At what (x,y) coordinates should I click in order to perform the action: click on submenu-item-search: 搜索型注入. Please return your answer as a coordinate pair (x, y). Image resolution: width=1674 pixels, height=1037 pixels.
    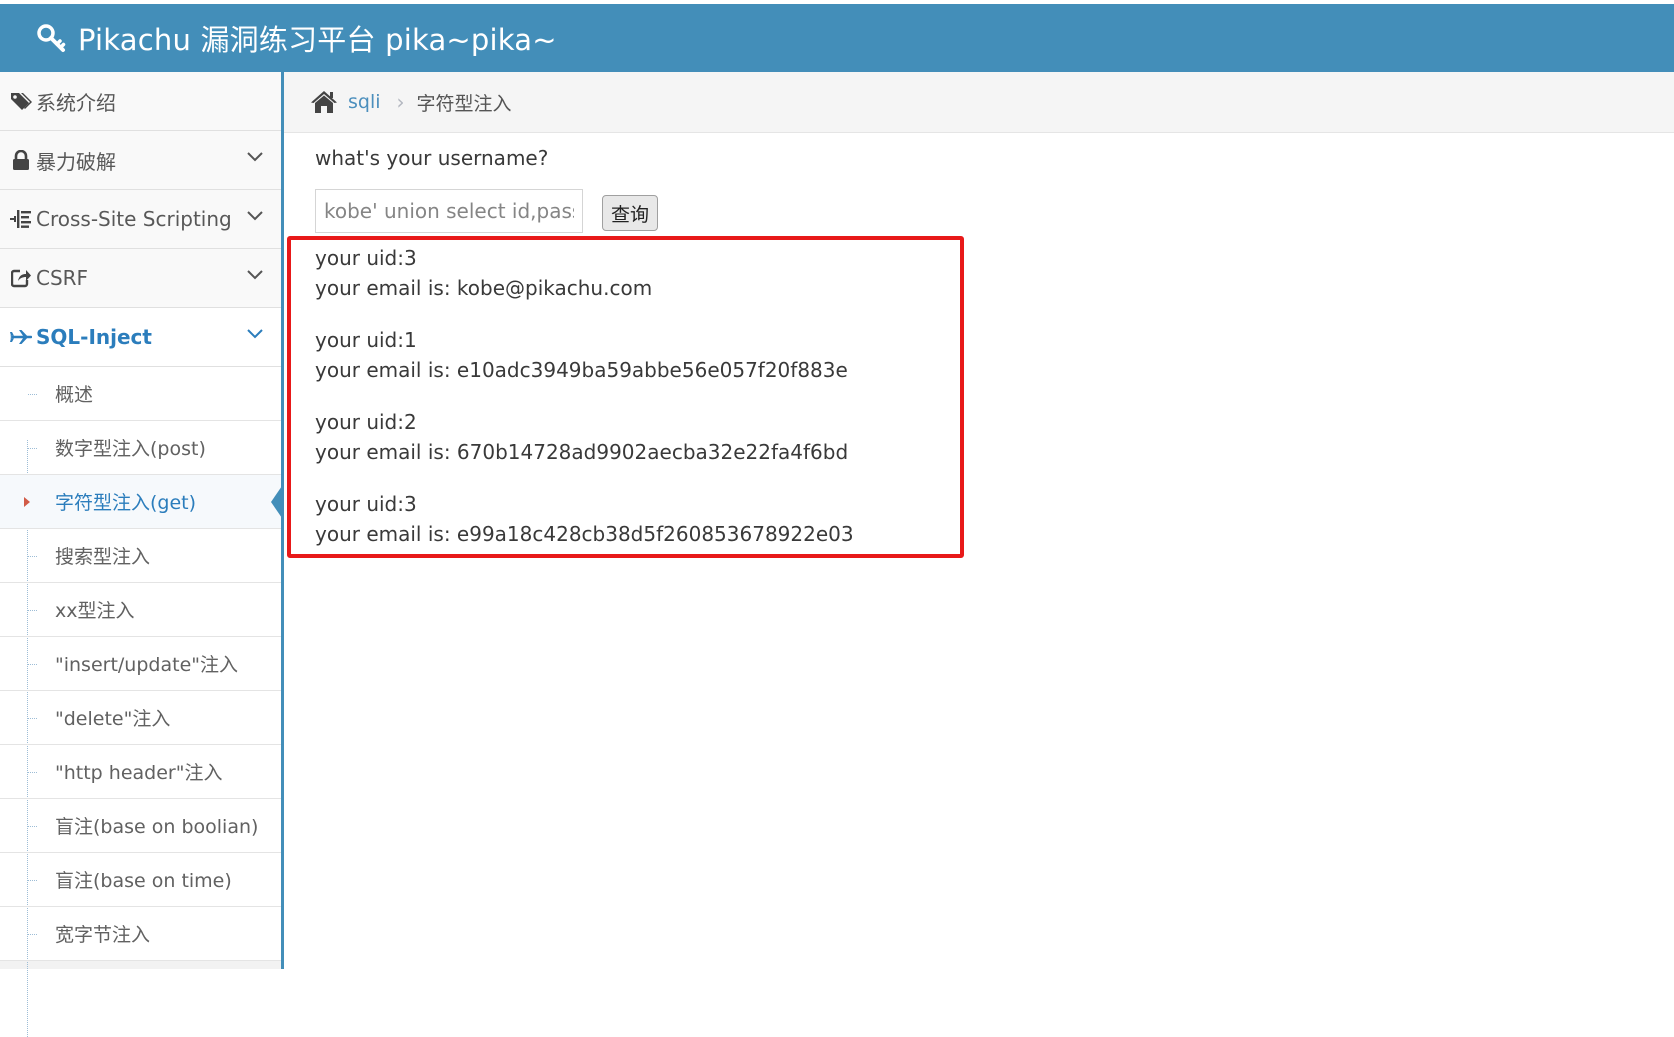
    Looking at the image, I should click on (140, 556).